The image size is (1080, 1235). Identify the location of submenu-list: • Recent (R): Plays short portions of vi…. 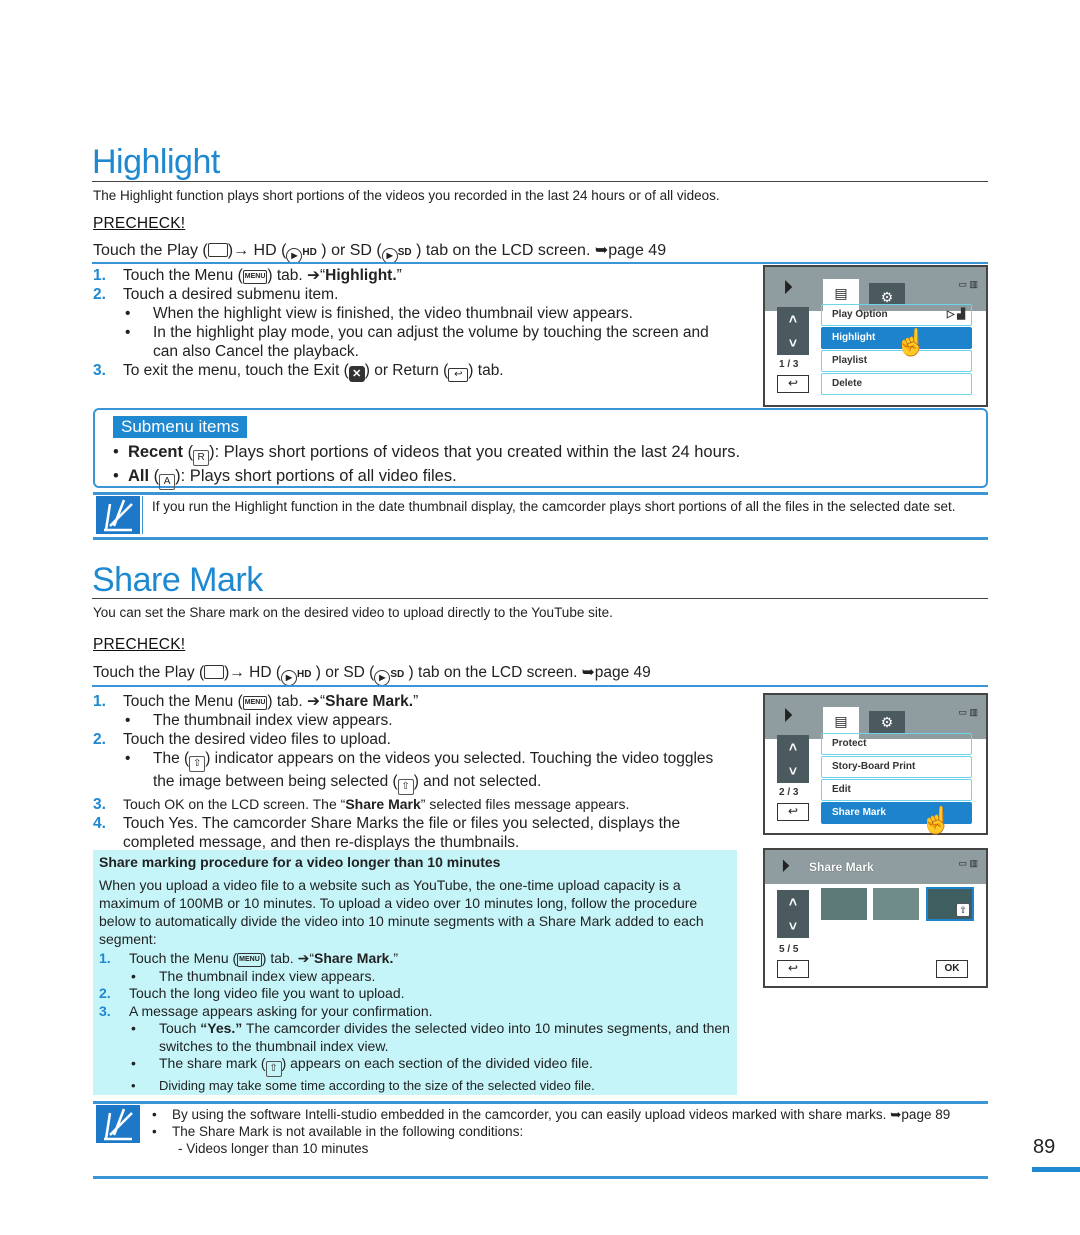
(426, 466).